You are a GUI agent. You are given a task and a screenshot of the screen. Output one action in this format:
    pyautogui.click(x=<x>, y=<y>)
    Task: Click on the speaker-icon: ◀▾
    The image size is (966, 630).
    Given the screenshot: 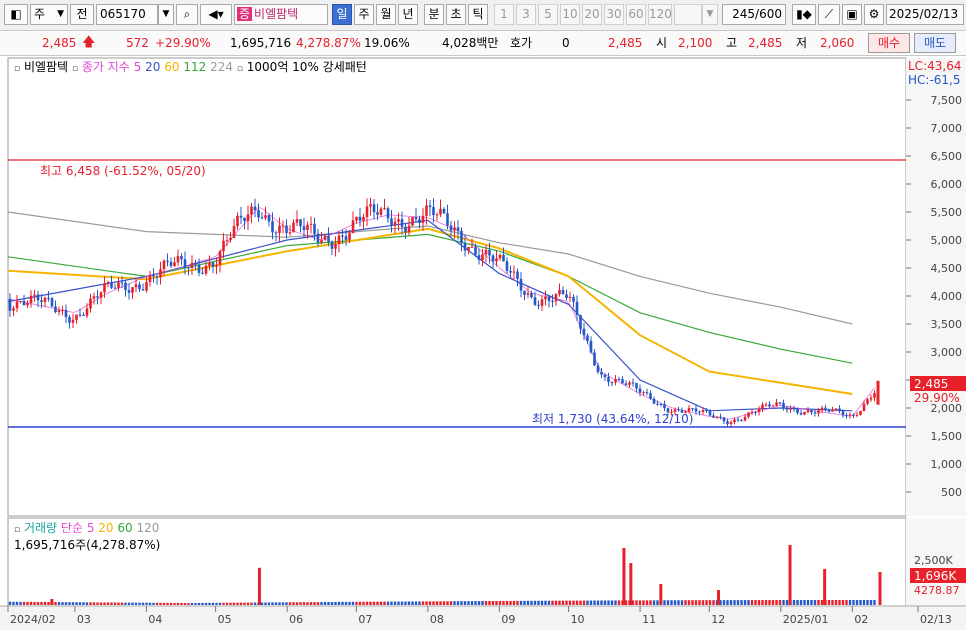 What is the action you would take?
    pyautogui.click(x=216, y=14)
    